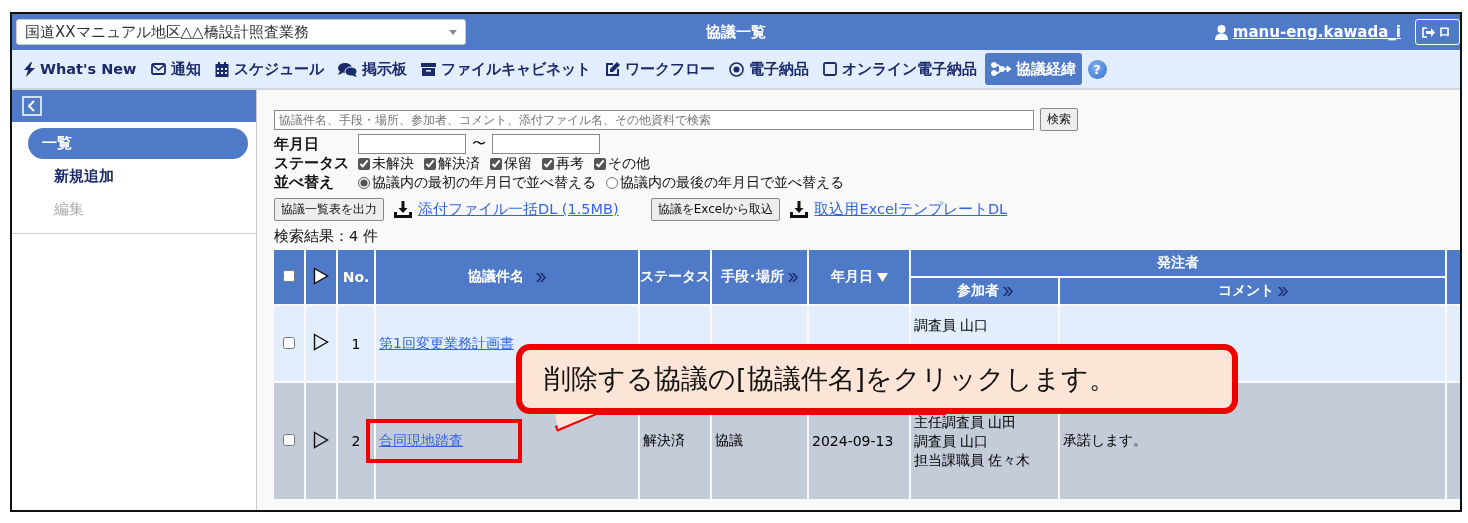 Image resolution: width=1468 pixels, height=523 pixels. I want to click on nav-tab: 電子納品, so click(768, 69).